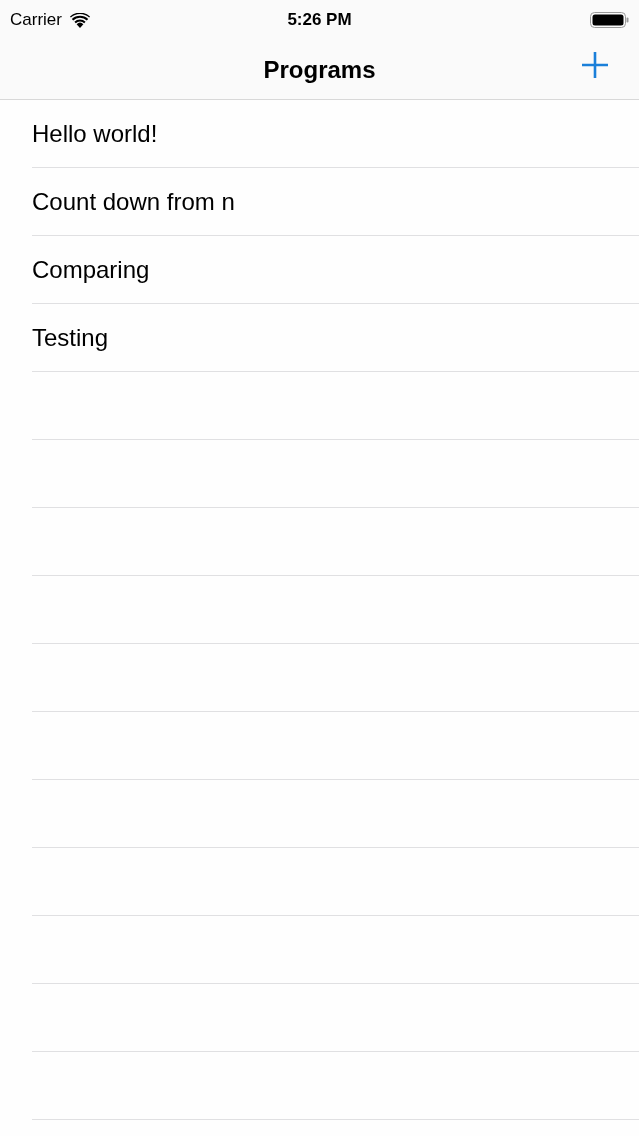 This screenshot has height=1136, width=639. Describe the element at coordinates (319, 69) in the screenshot. I see `nav-title: Programs` at that location.